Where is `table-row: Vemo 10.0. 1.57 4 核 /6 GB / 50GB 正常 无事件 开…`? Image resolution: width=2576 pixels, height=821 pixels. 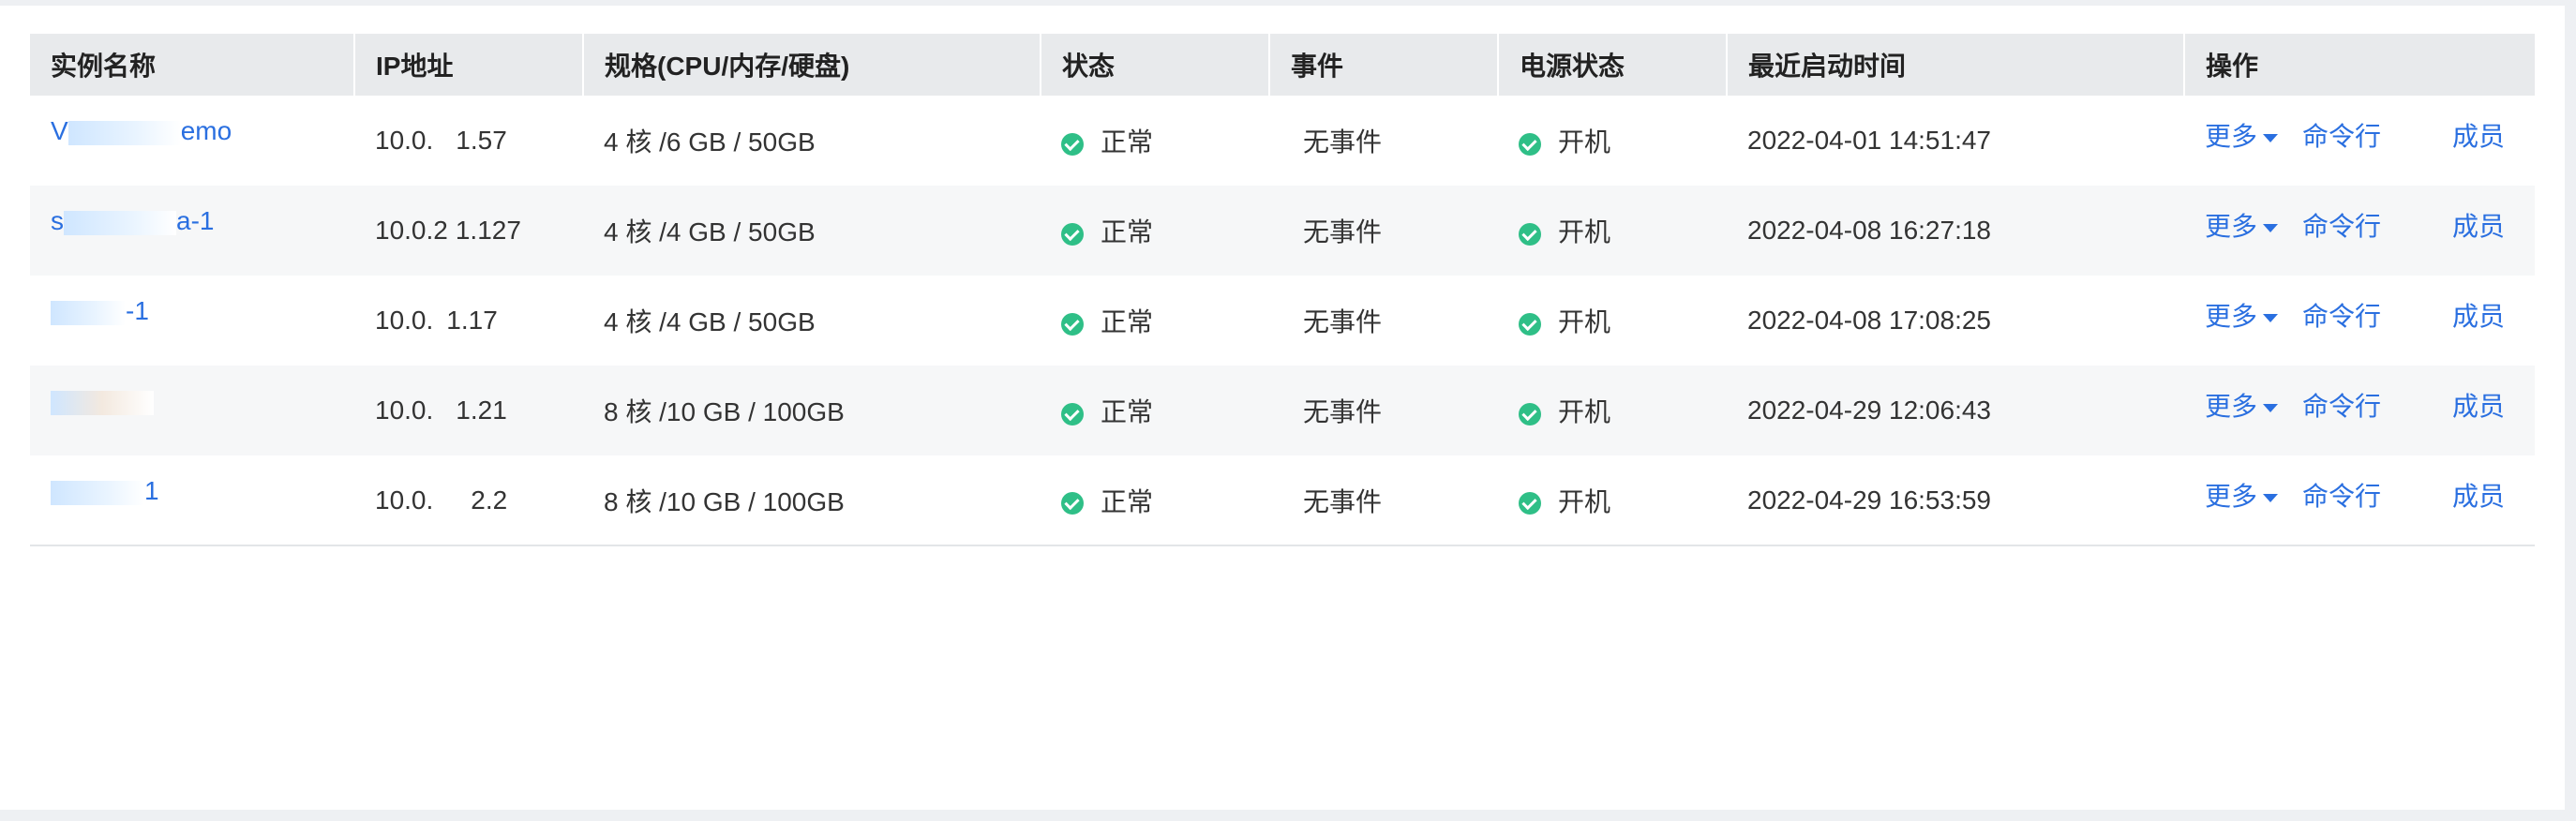
table-row: Vemo 10.0. 1.57 4 核 /6 GB / 50GB 正常 无事件 开… is located at coordinates (1282, 141).